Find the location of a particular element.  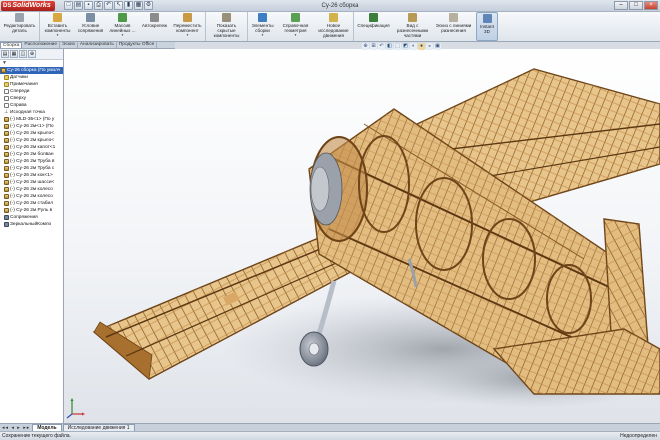

show-hidden-button: Показать скрытые компоненты is located at coordinates (227, 26).